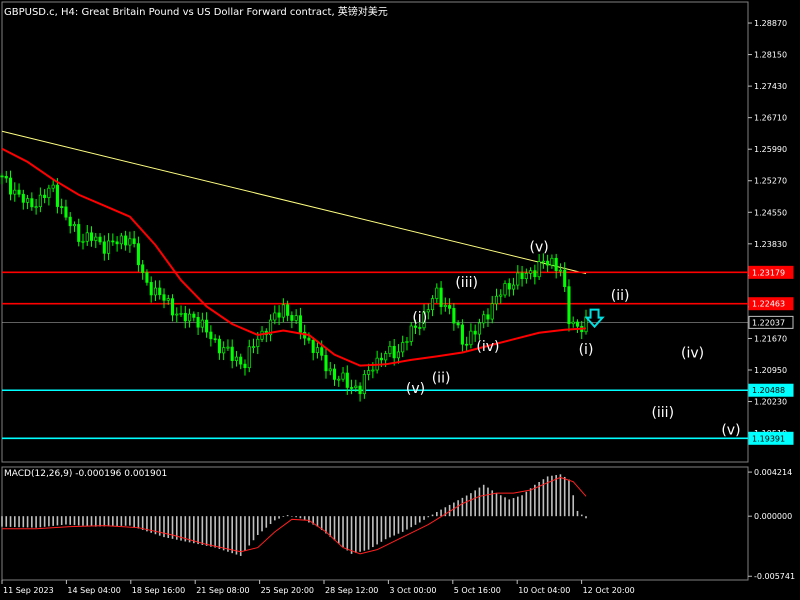  I want to click on wave-label: (iv), so click(692, 353).